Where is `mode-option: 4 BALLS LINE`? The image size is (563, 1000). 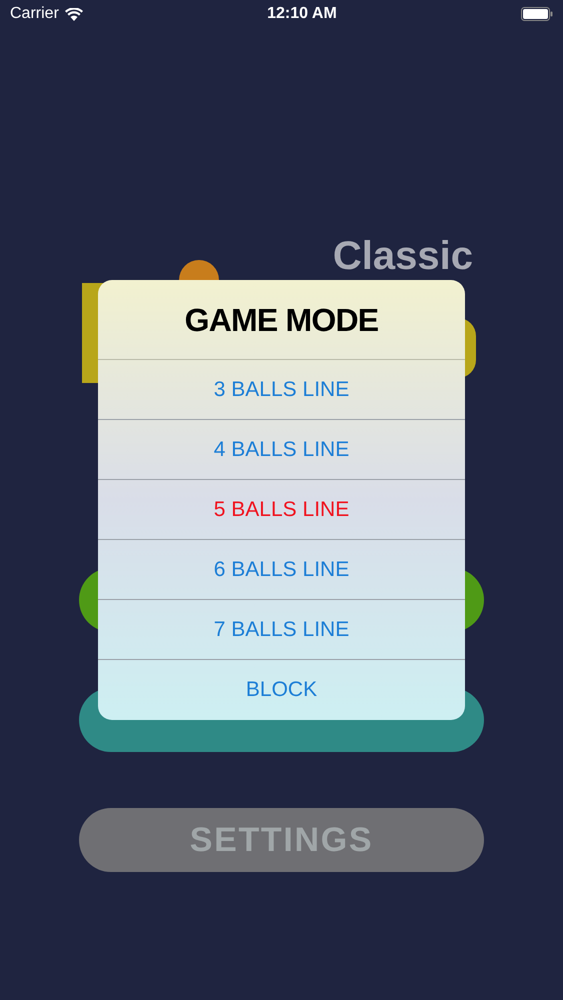
mode-option: 4 BALLS LINE is located at coordinates (281, 450).